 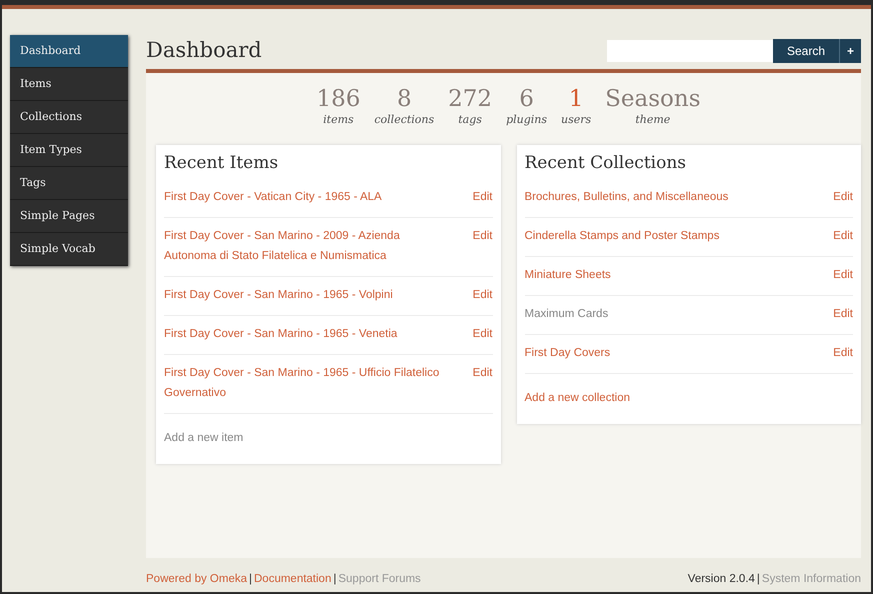 I want to click on add-button: +, so click(x=850, y=50).